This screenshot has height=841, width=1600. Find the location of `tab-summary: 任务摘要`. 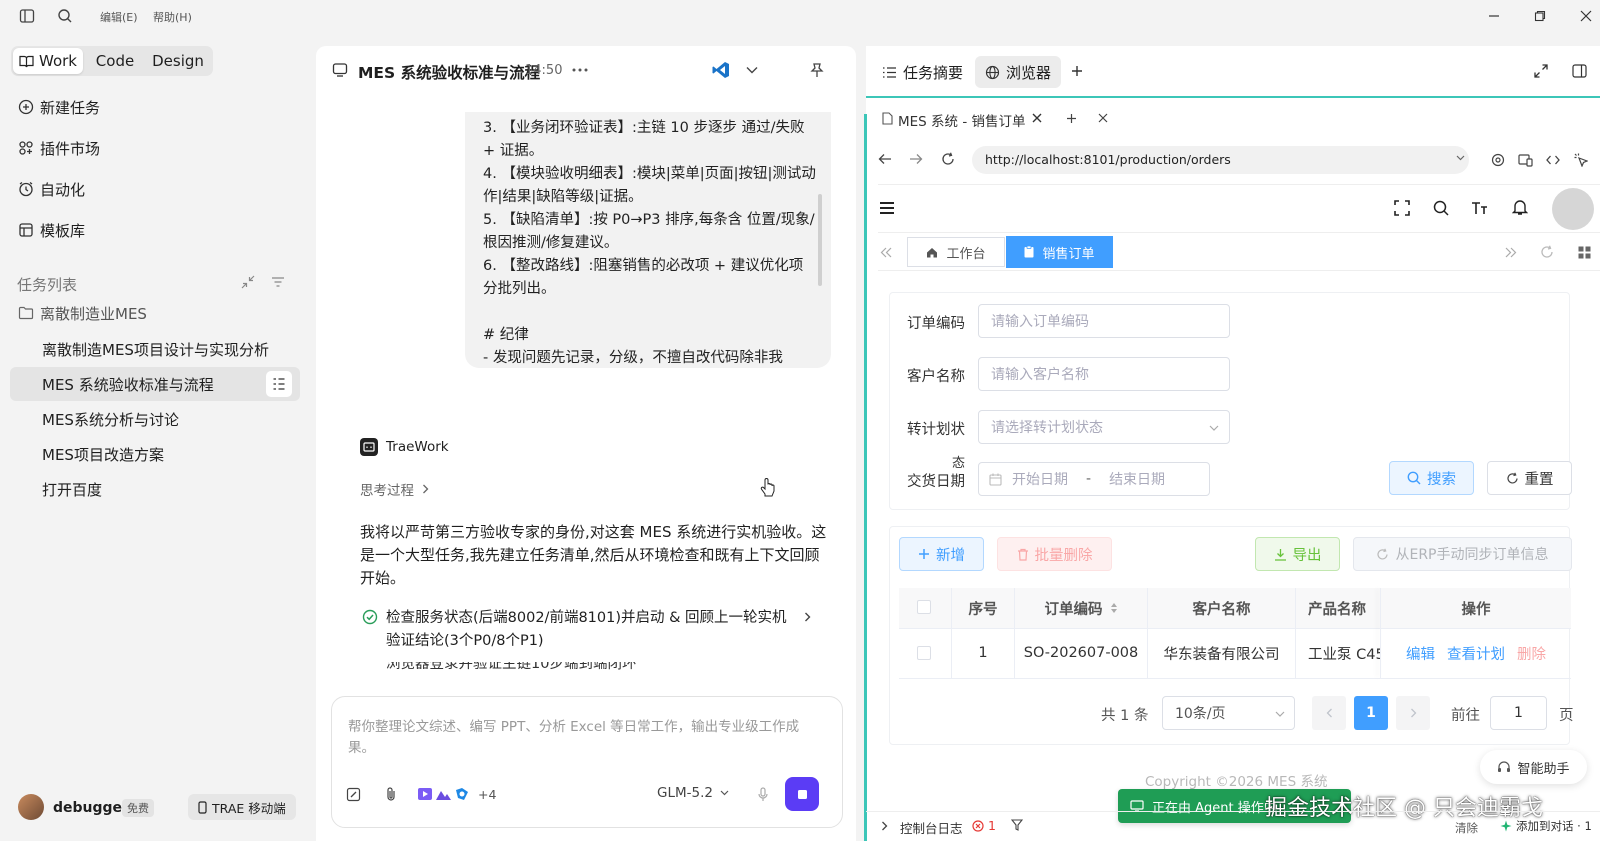

tab-summary: 任务摘要 is located at coordinates (922, 72).